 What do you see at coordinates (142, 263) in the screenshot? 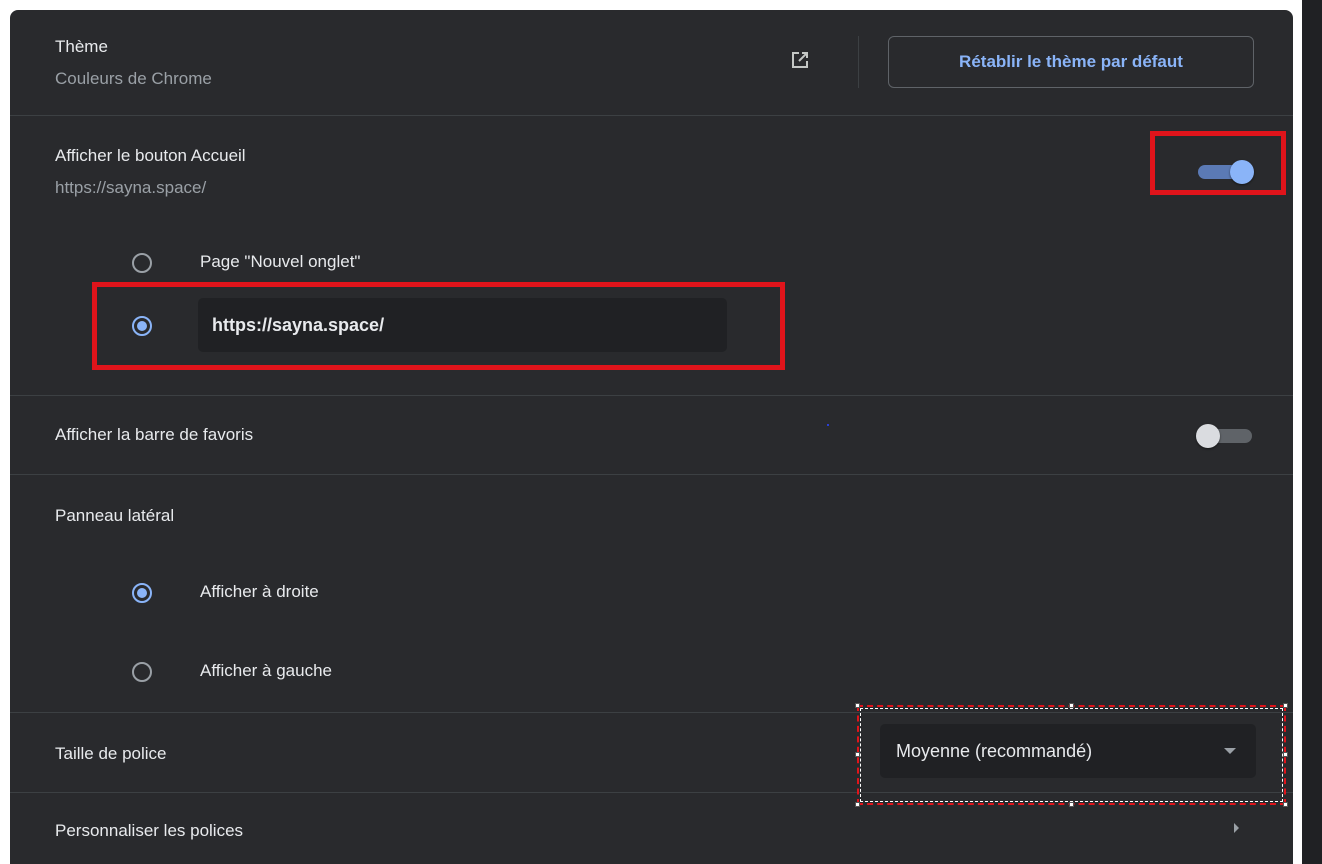
I see `radio-new-tab-page` at bounding box center [142, 263].